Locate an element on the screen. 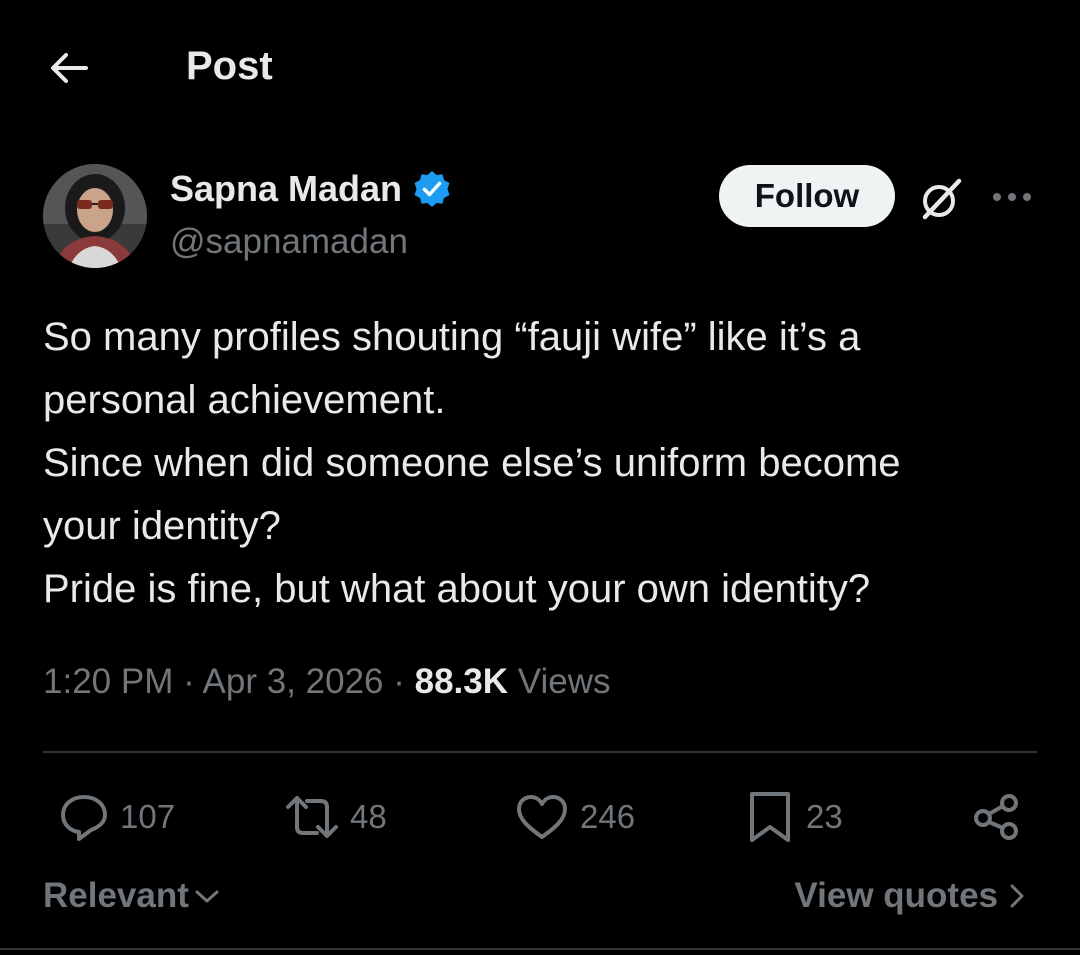  page-title: Post is located at coordinates (229, 66).